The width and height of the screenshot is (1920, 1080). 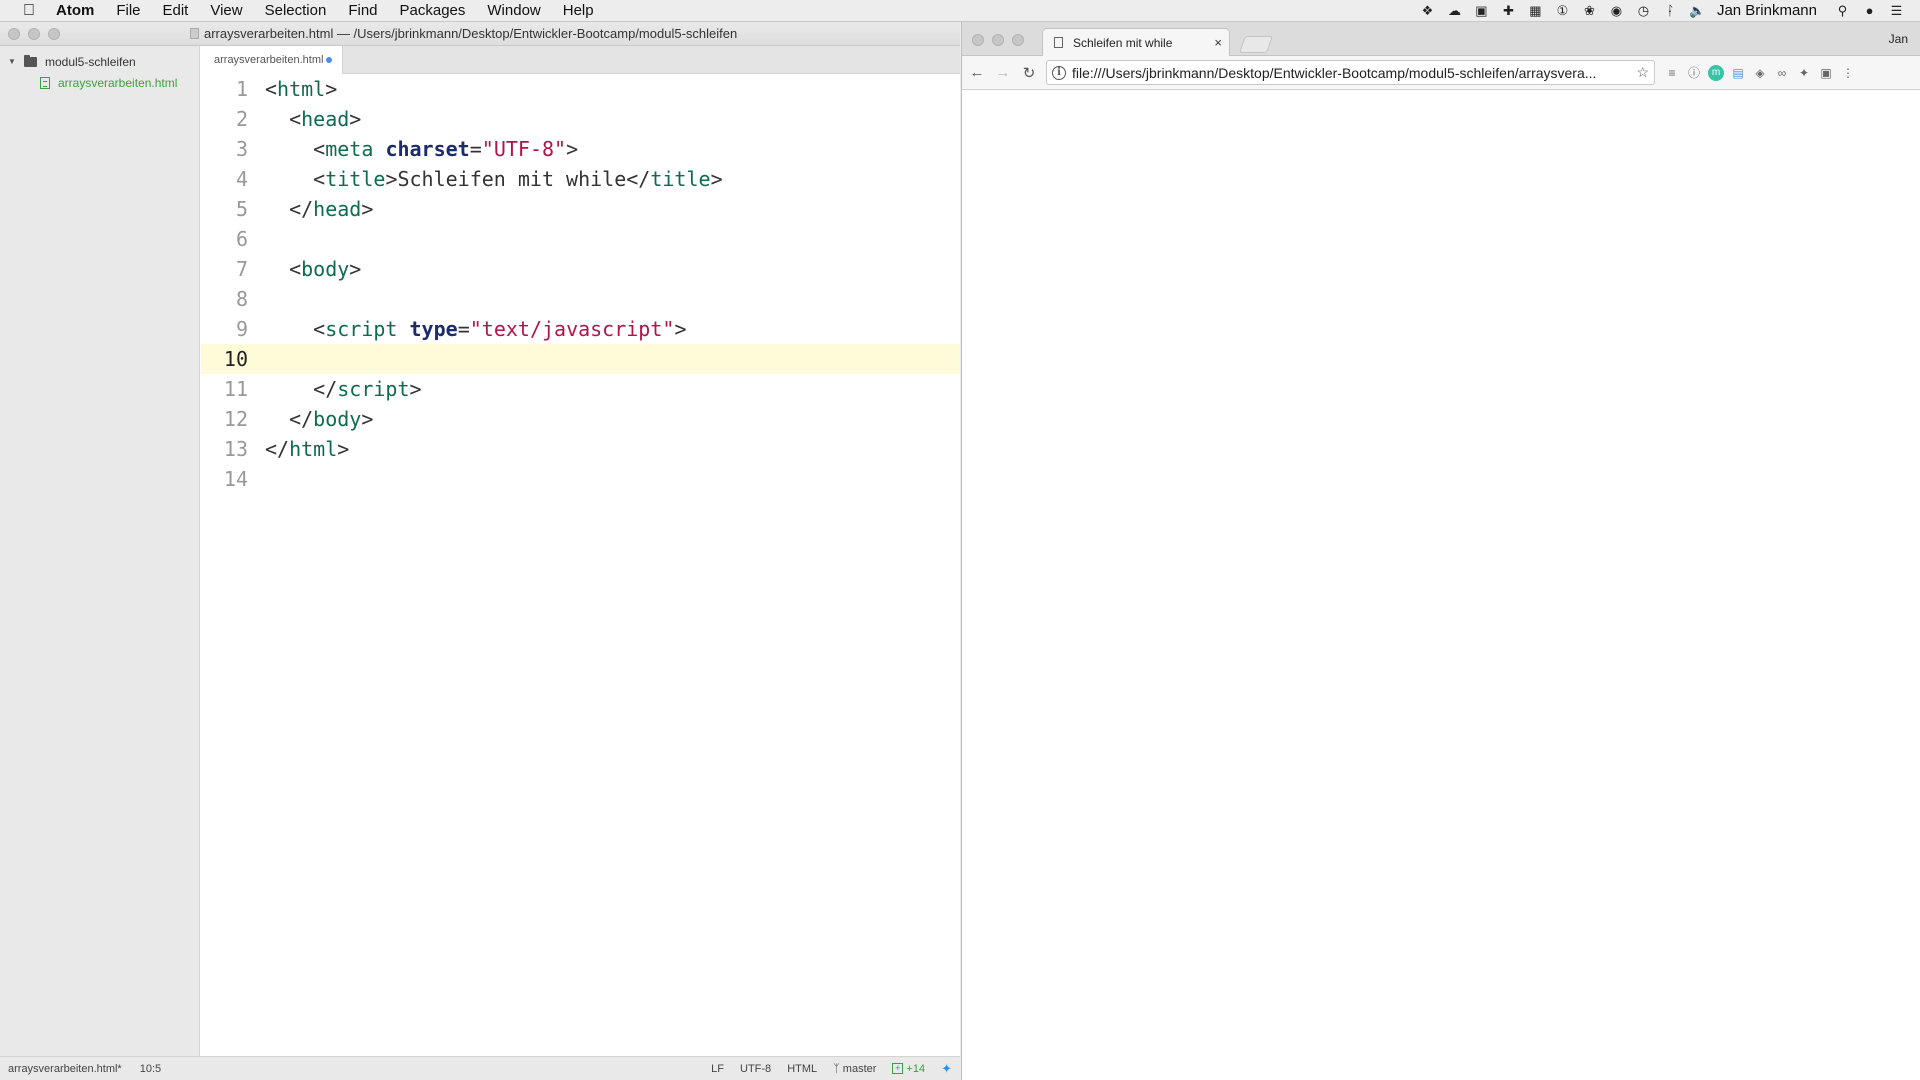 What do you see at coordinates (176, 11) in the screenshot?
I see `menu-edit: Edit` at bounding box center [176, 11].